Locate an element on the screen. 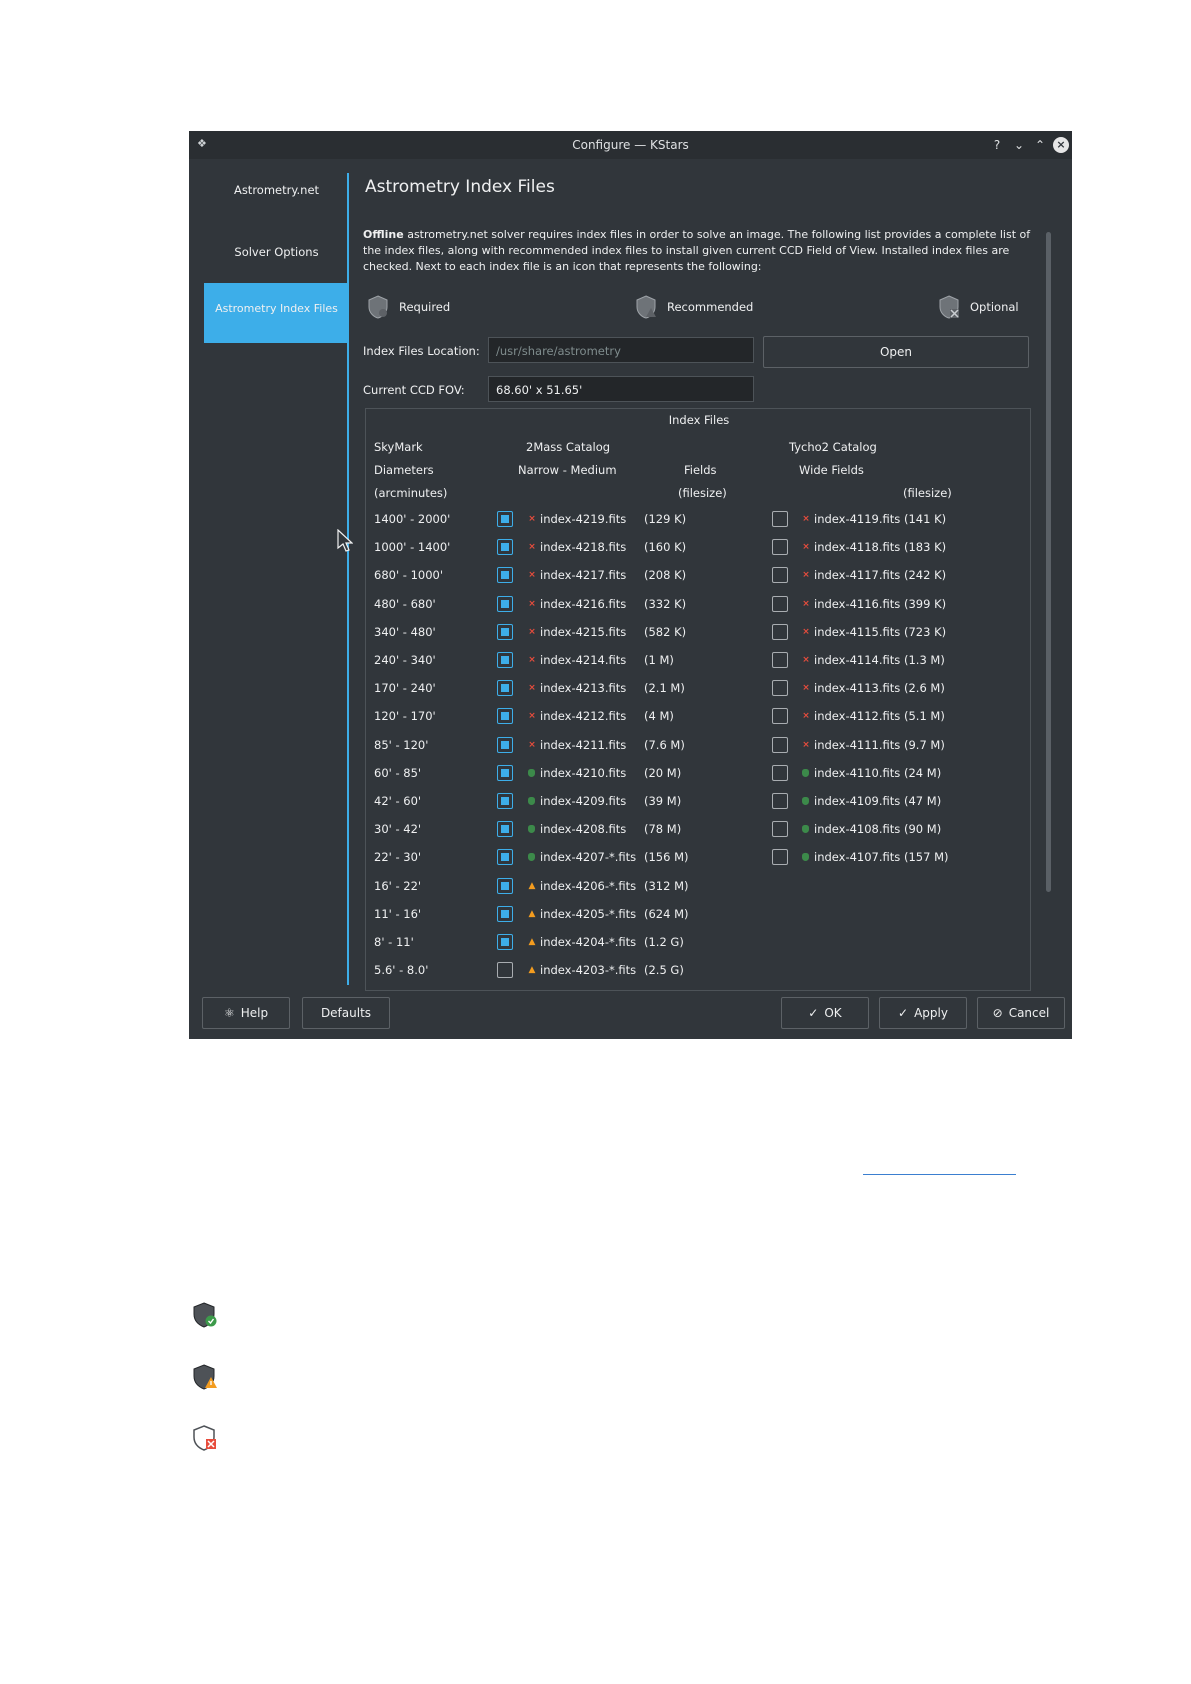  legend-required-label: Required is located at coordinates (425, 307).